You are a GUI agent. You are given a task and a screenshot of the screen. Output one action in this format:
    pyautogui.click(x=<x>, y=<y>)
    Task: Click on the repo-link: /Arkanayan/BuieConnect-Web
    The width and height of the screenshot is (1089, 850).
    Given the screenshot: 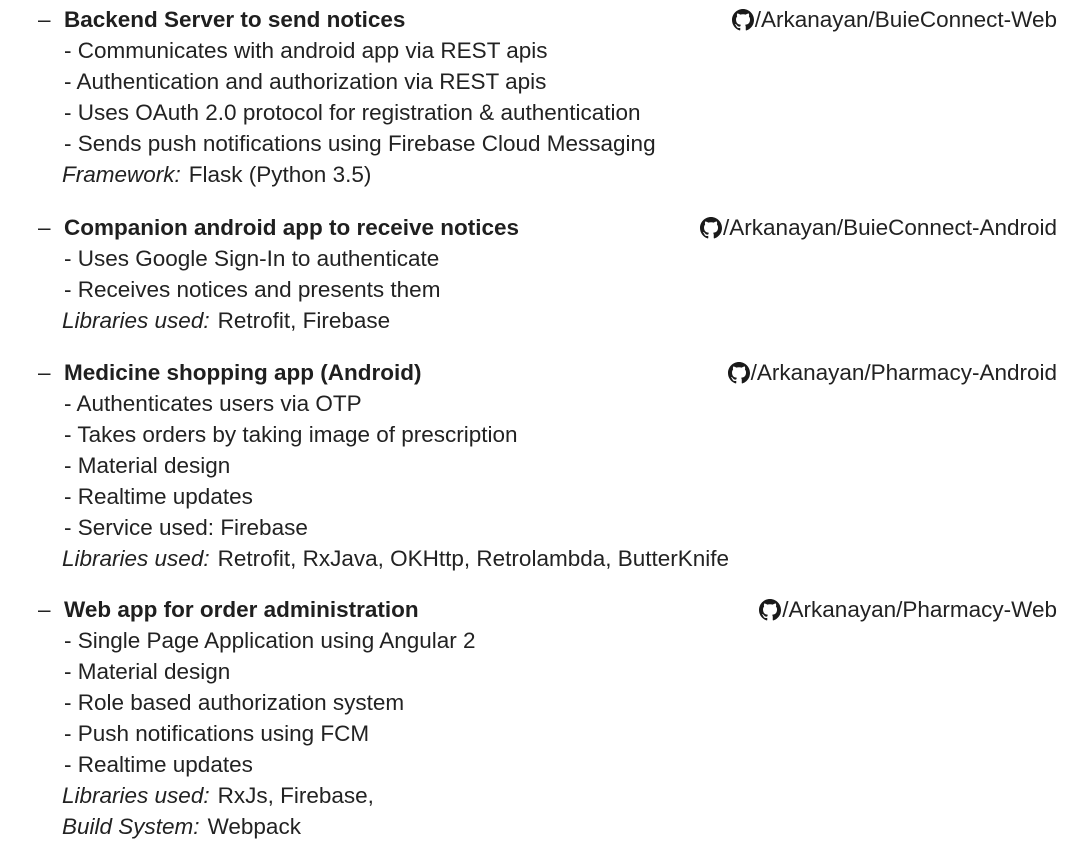 What is the action you would take?
    pyautogui.click(x=894, y=19)
    